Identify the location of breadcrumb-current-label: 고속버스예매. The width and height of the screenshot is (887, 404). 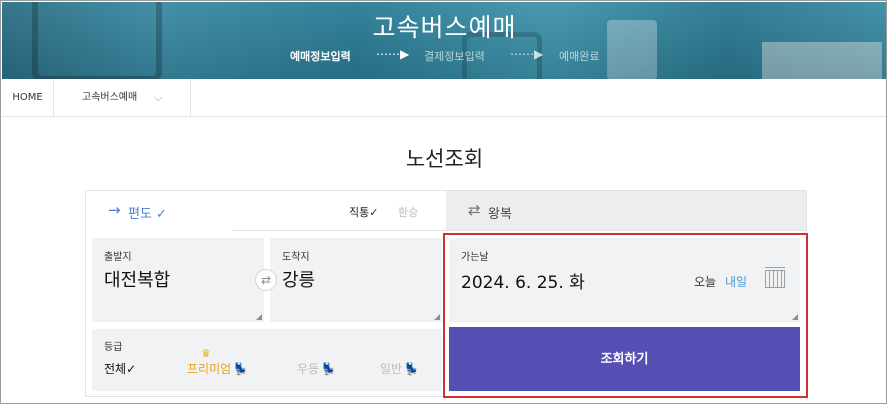
(110, 97).